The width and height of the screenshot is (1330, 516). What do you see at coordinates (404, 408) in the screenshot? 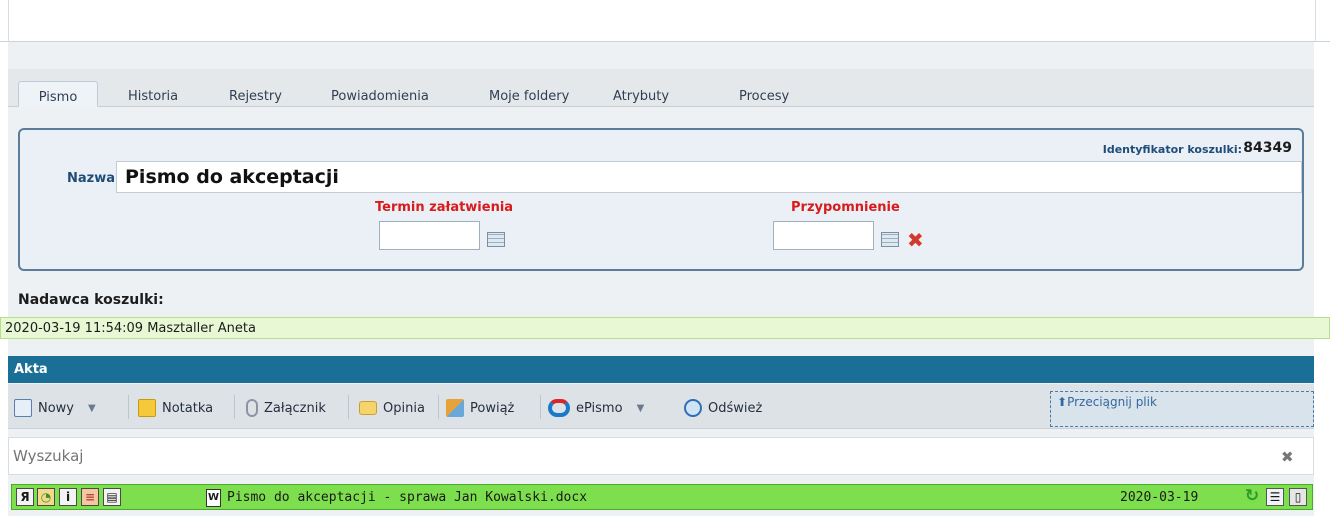
I see `opinion-button-label: Opinia` at bounding box center [404, 408].